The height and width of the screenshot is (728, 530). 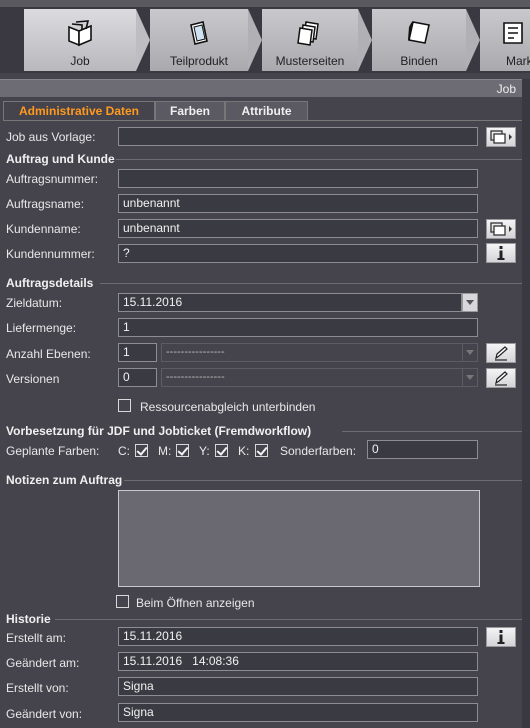 What do you see at coordinates (312, 377) in the screenshot?
I see `versionen-combo: ----------------` at bounding box center [312, 377].